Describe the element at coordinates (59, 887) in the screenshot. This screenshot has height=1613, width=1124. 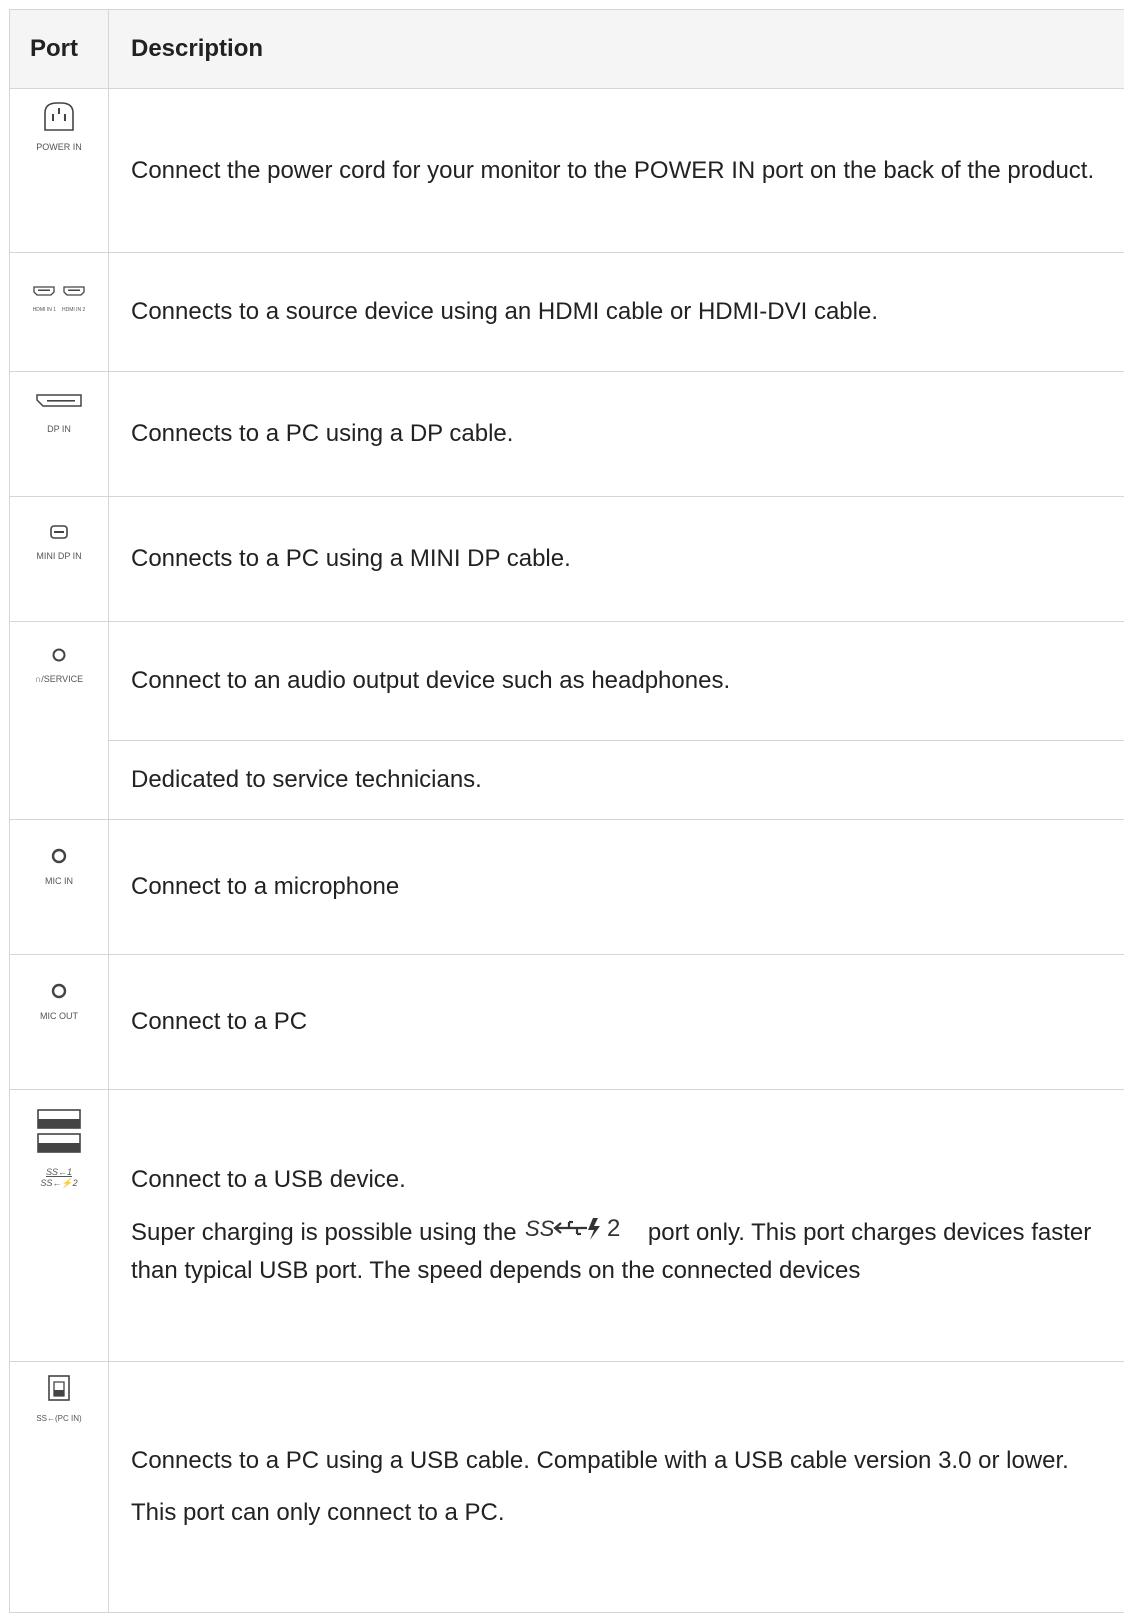
I see `port-cell: MIC IN` at that location.